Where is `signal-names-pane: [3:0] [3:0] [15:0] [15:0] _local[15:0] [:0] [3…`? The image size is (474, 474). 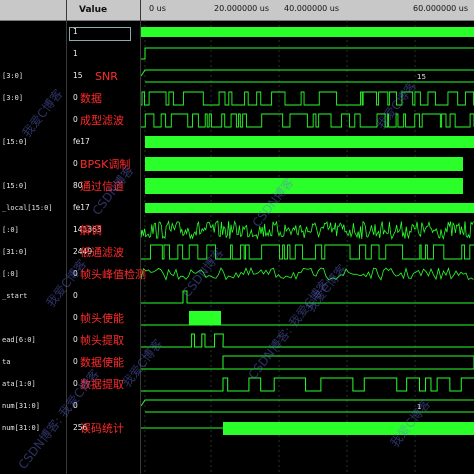
signal-names-pane: [3:0] [3:0] [15:0] [15:0] _local[15:0] [:0] [3… is located at coordinates (33, 237).